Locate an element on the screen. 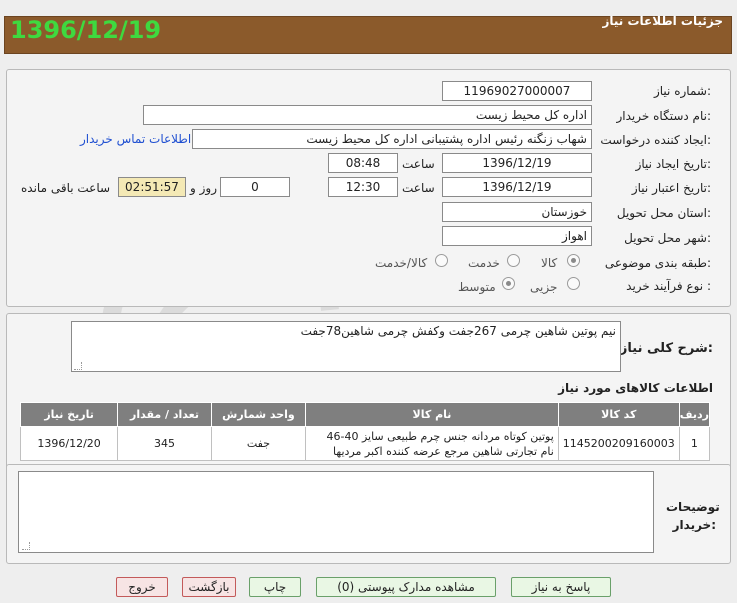 The height and width of the screenshot is (603, 737). process-radio-medium is located at coordinates (508, 283).